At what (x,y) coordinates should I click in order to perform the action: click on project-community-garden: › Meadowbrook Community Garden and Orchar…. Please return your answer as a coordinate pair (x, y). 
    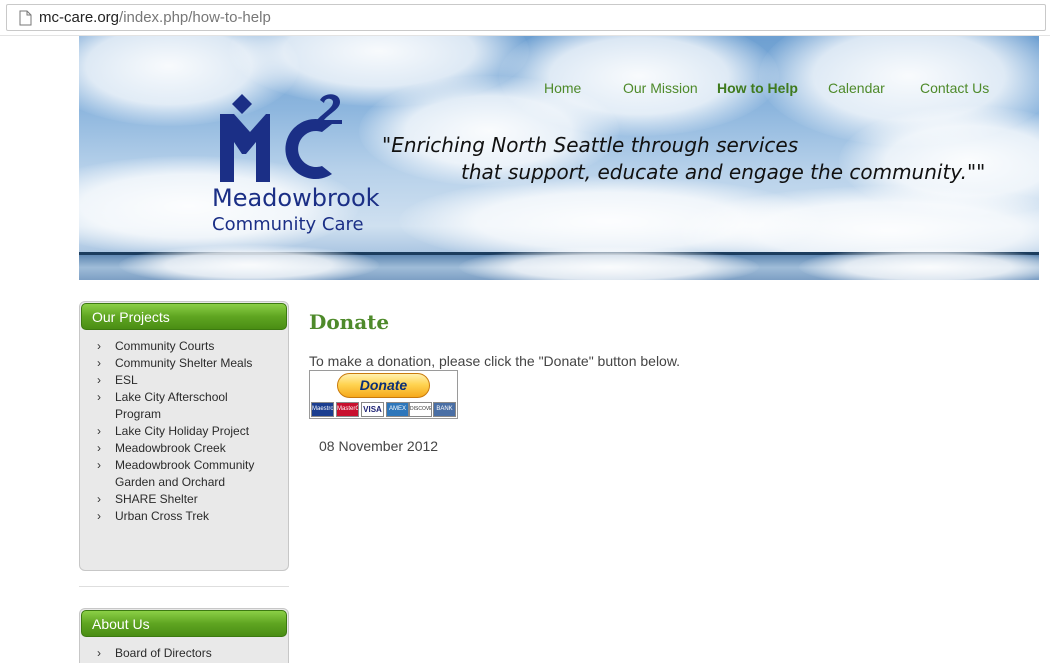
    Looking at the image, I should click on (184, 474).